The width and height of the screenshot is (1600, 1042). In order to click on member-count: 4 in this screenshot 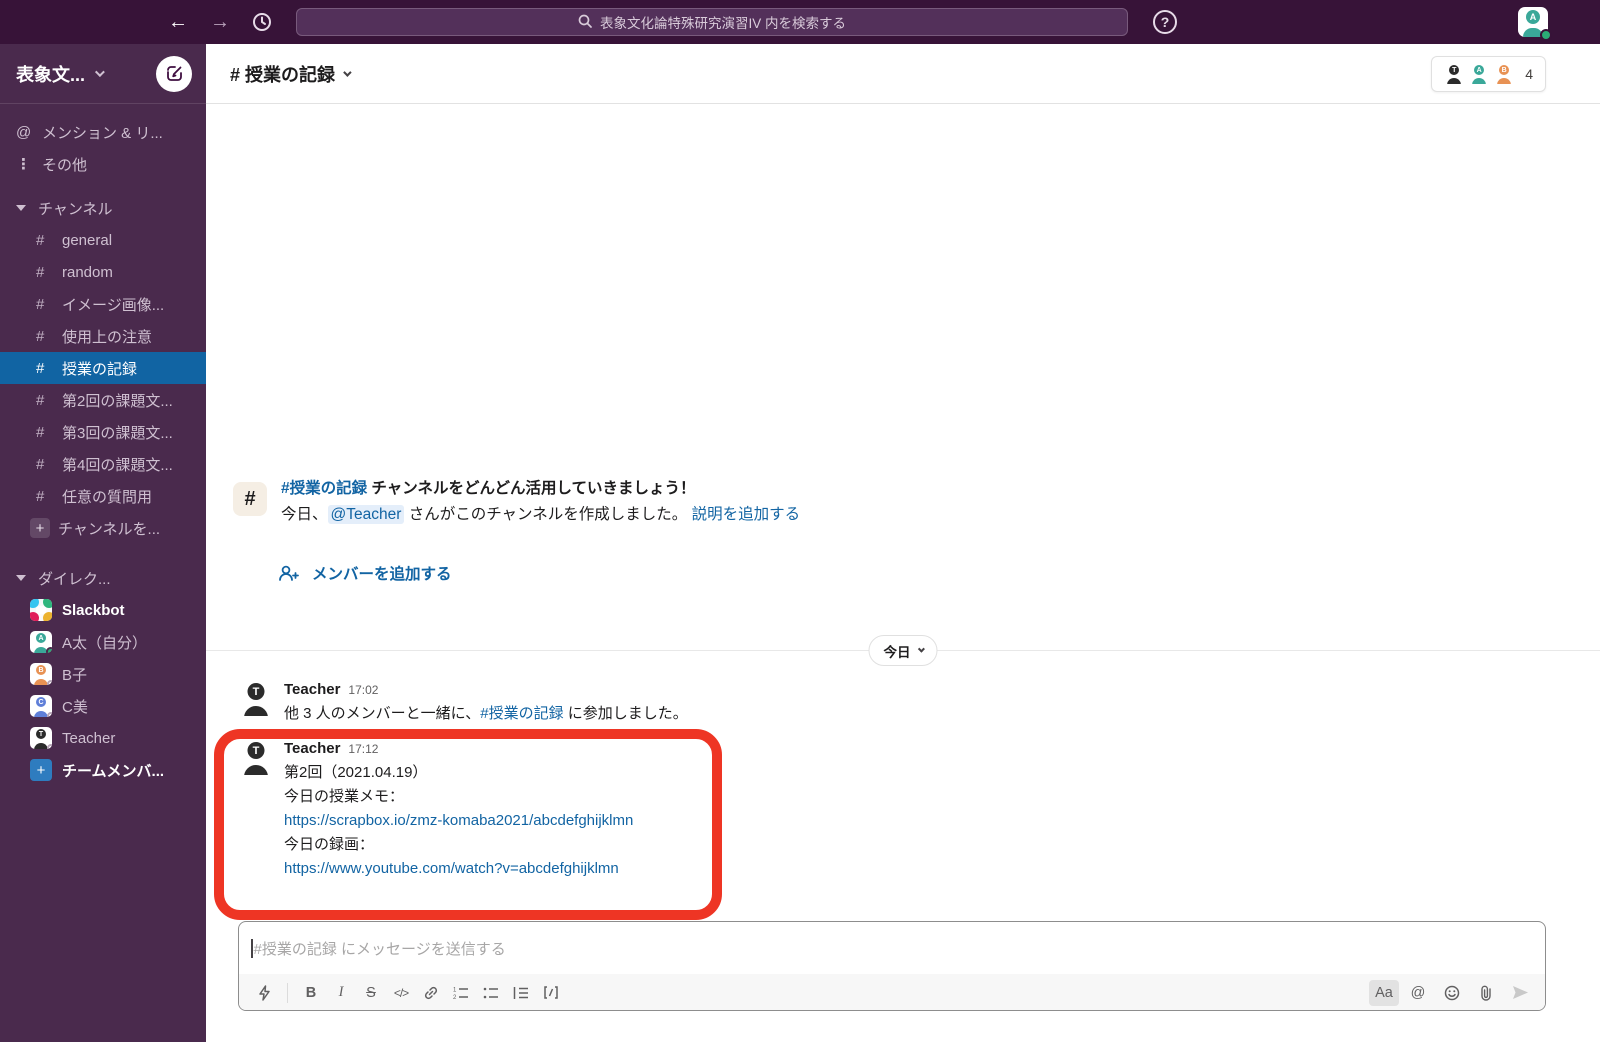, I will do `click(1529, 74)`.